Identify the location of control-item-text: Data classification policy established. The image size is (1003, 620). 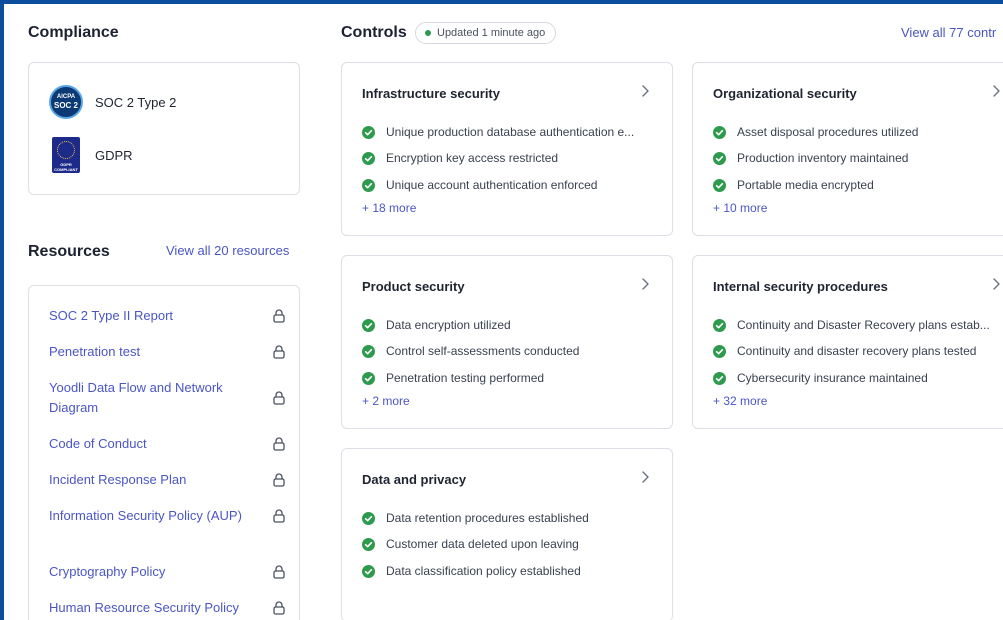
(483, 571).